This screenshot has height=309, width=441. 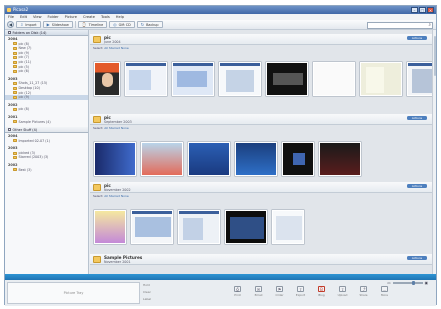 I want to click on email-action: ✉ Email, so click(x=258, y=291).